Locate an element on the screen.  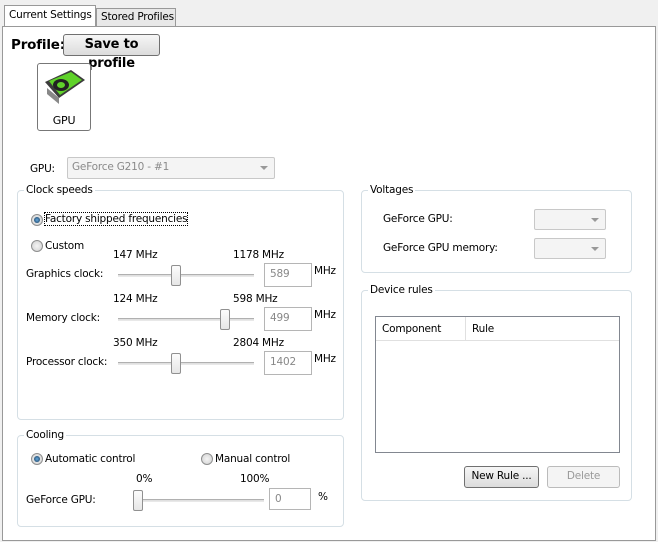
clock-label: Memory clock: is located at coordinates (63, 318).